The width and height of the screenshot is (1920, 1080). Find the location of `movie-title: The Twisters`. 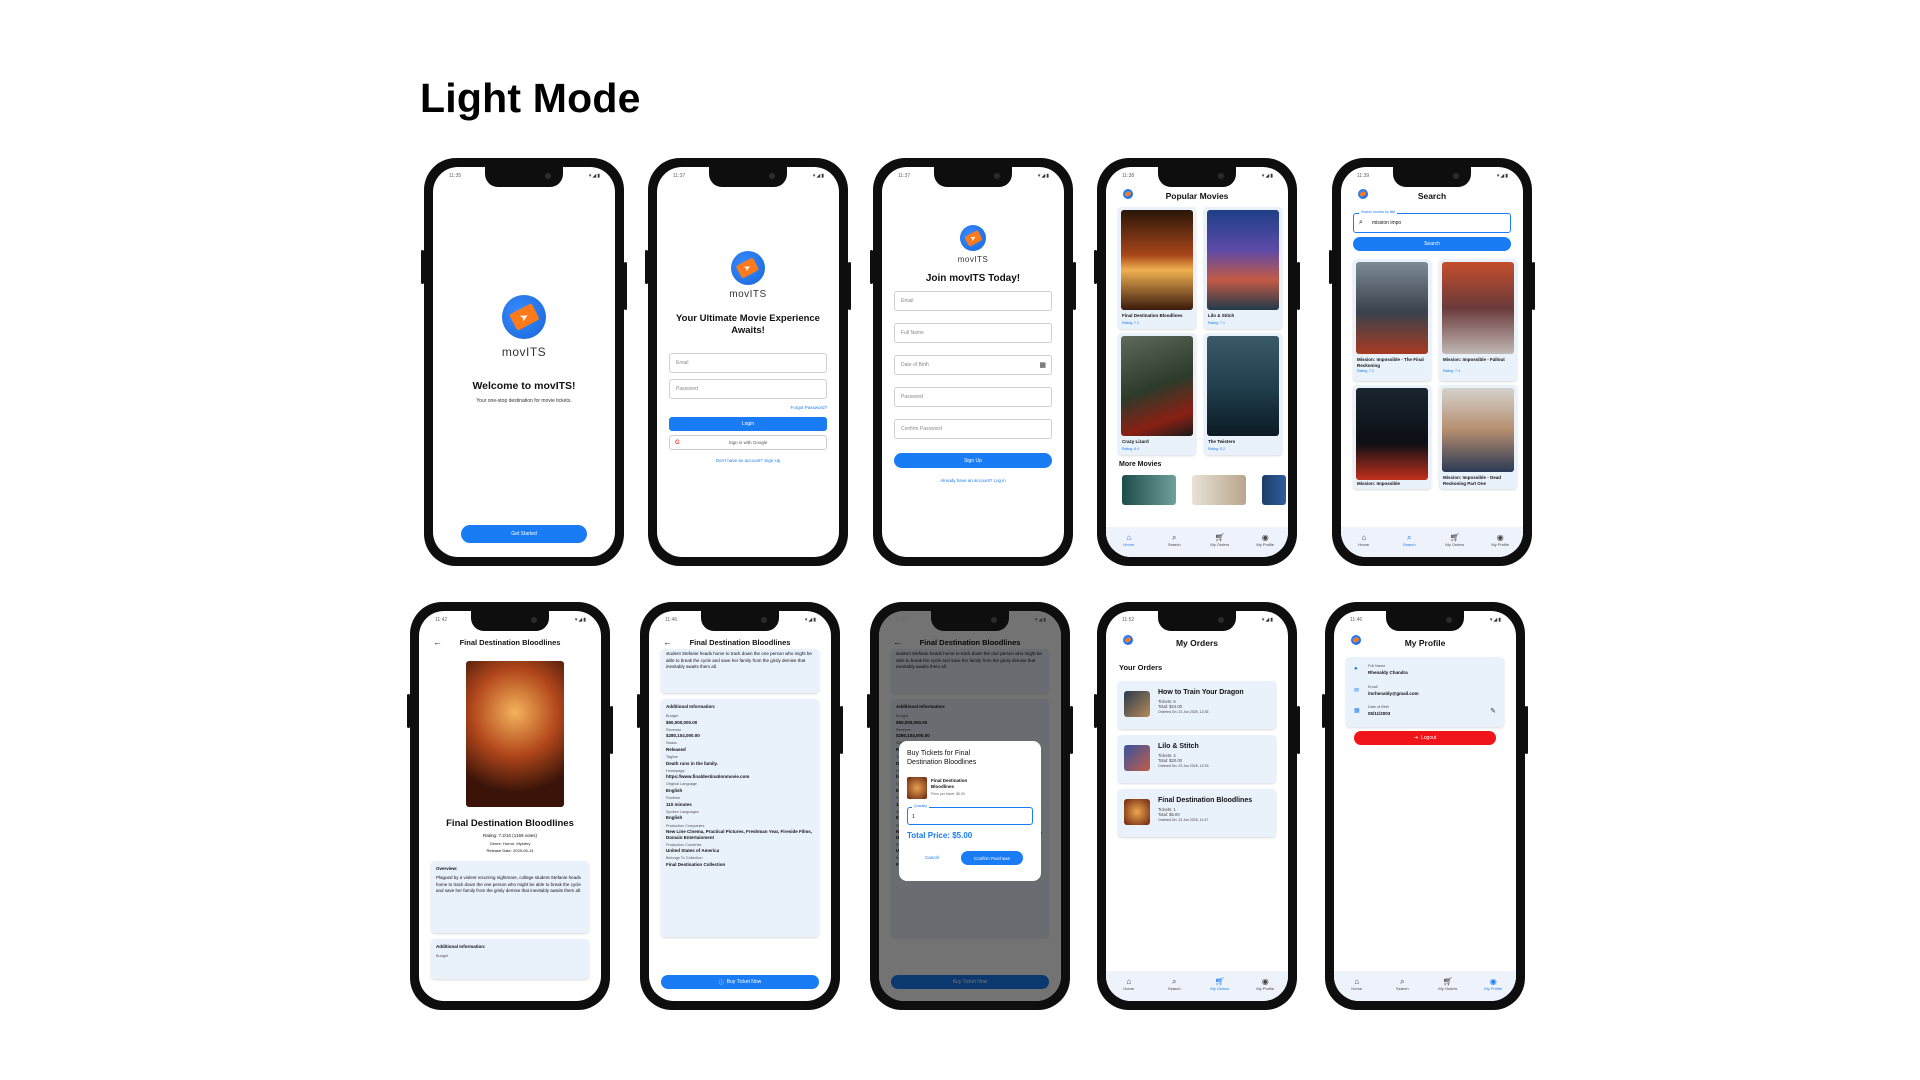

movie-title: The Twisters is located at coordinates (1222, 441).